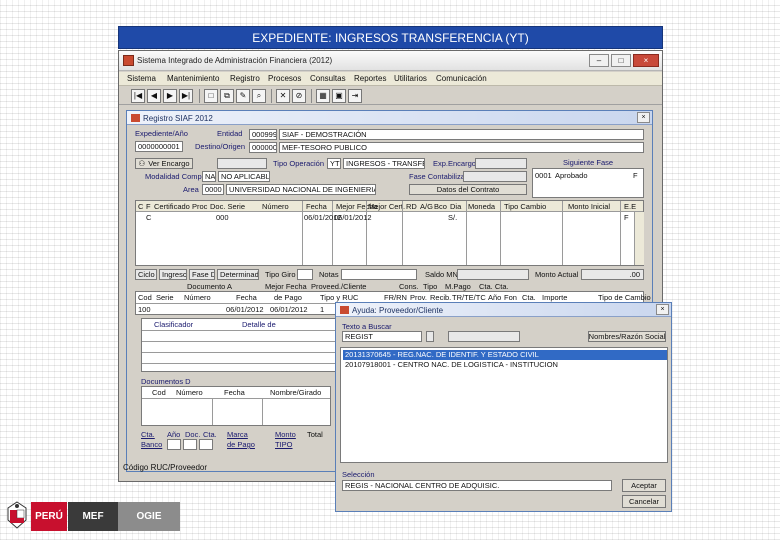 This screenshot has height=540, width=780. What do you see at coordinates (206, 444) in the screenshot?
I see `cta-field` at bounding box center [206, 444].